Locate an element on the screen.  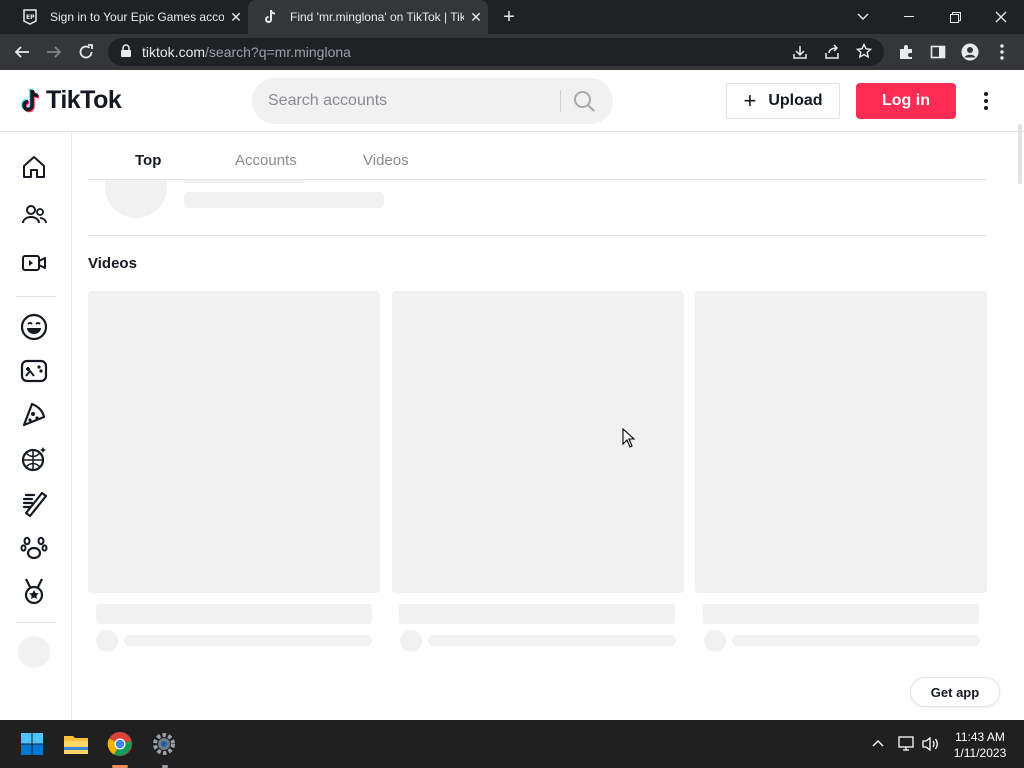
plus-icon: + is located at coordinates (750, 100).